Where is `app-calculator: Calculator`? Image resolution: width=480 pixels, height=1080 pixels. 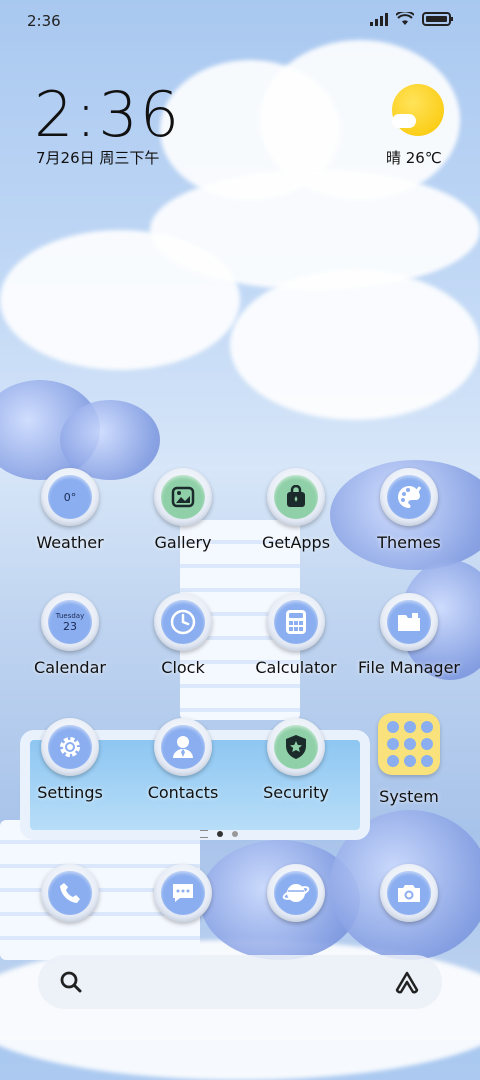 app-calculator: Calculator is located at coordinates (296, 635).